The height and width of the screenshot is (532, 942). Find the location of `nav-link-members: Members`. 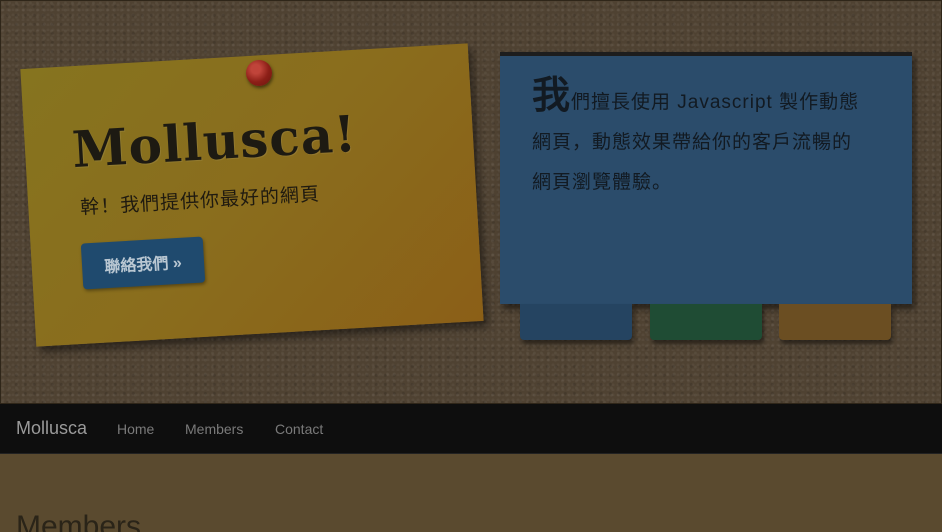

nav-link-members: Members is located at coordinates (214, 429).